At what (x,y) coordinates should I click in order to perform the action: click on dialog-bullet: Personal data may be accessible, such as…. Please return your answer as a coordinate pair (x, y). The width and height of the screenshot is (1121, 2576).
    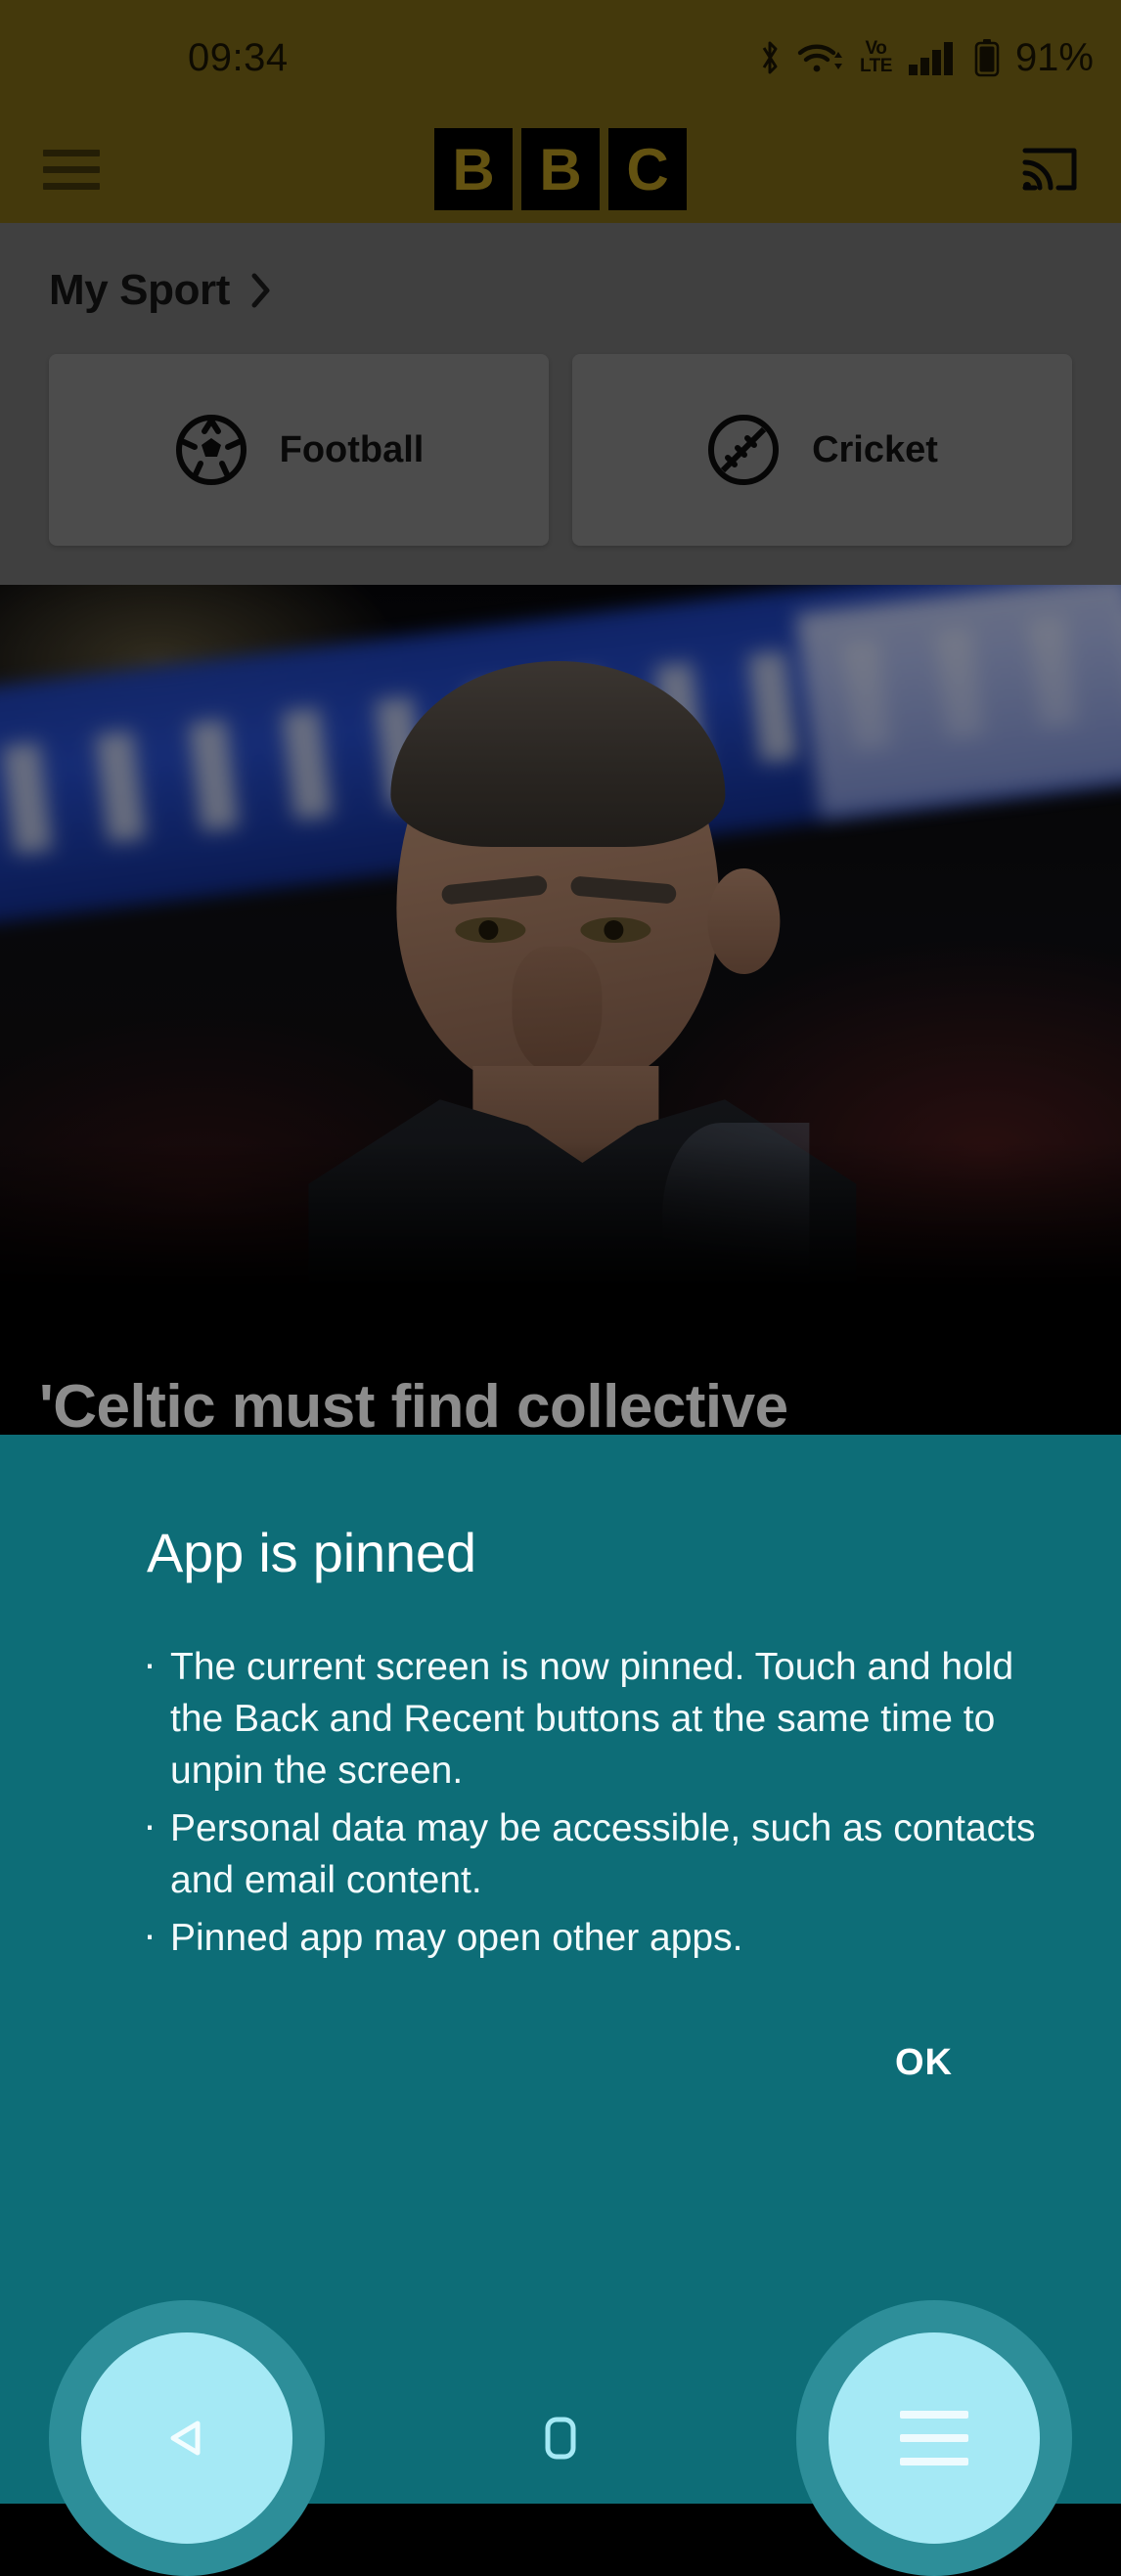
    Looking at the image, I should click on (594, 1852).